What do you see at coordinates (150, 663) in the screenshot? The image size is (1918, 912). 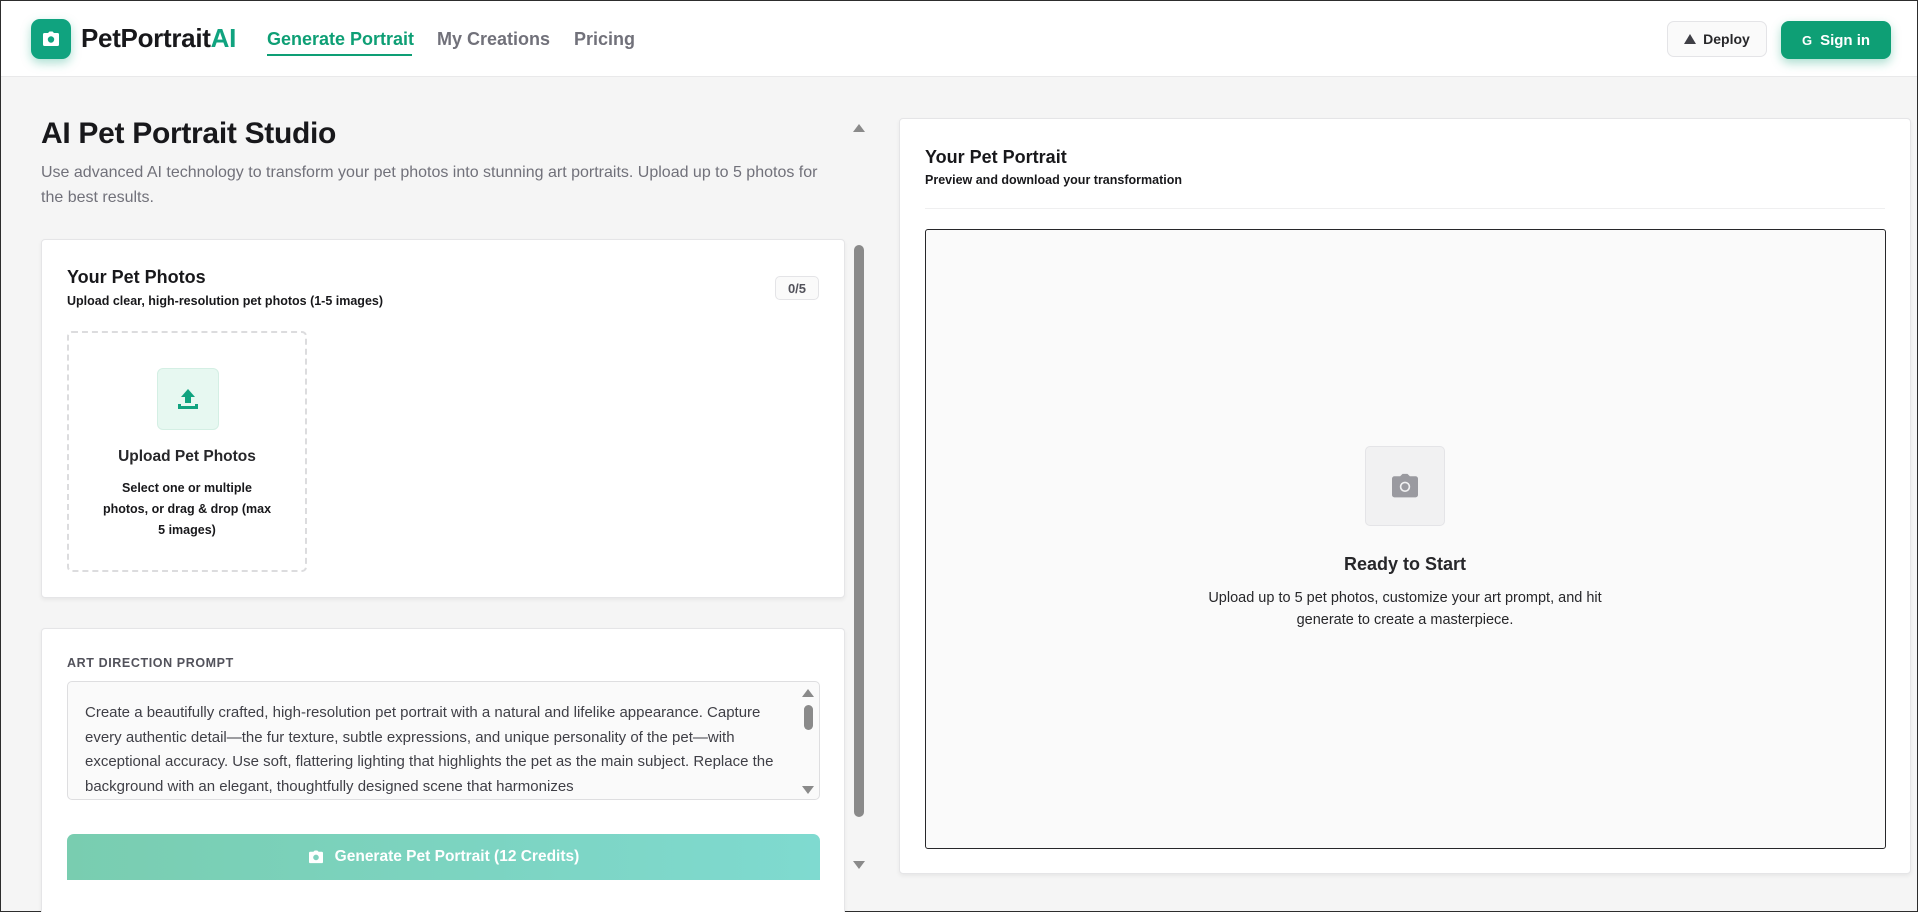 I see `prompt-label: ART DIRECTION PROMPT` at bounding box center [150, 663].